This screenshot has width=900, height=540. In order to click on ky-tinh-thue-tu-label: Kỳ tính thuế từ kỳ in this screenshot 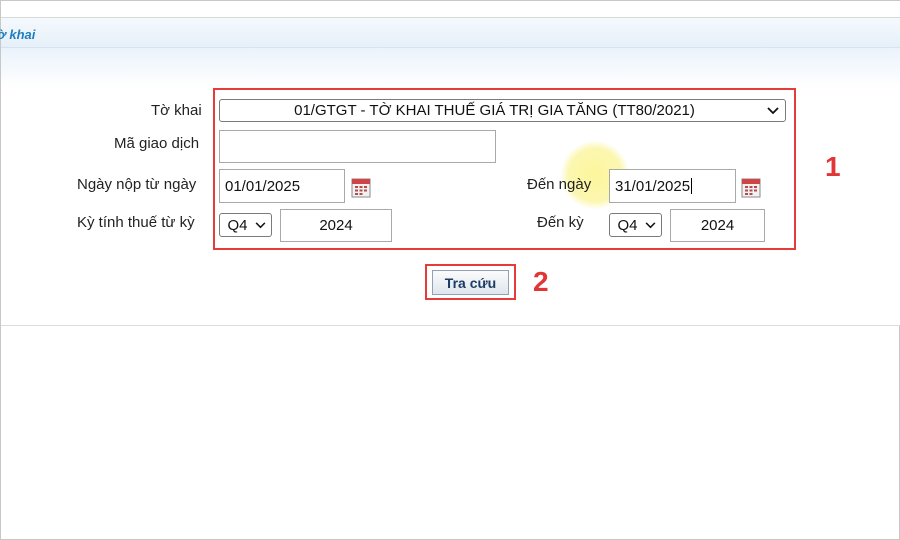, I will do `click(136, 222)`.